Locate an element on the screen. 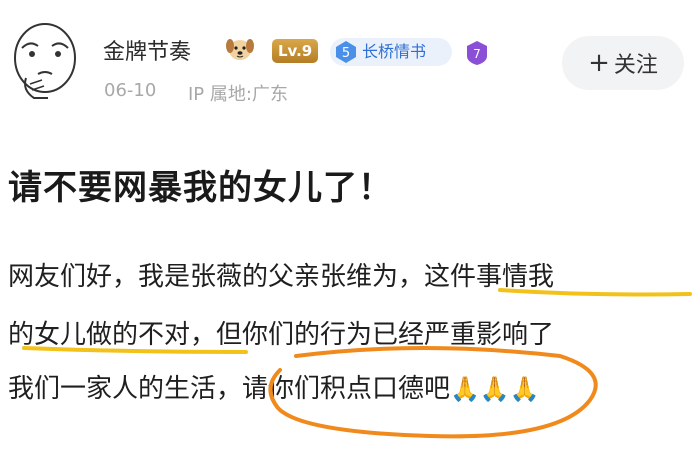  pray-emoji-icon: 🙏🙏🙏 is located at coordinates (495, 389).